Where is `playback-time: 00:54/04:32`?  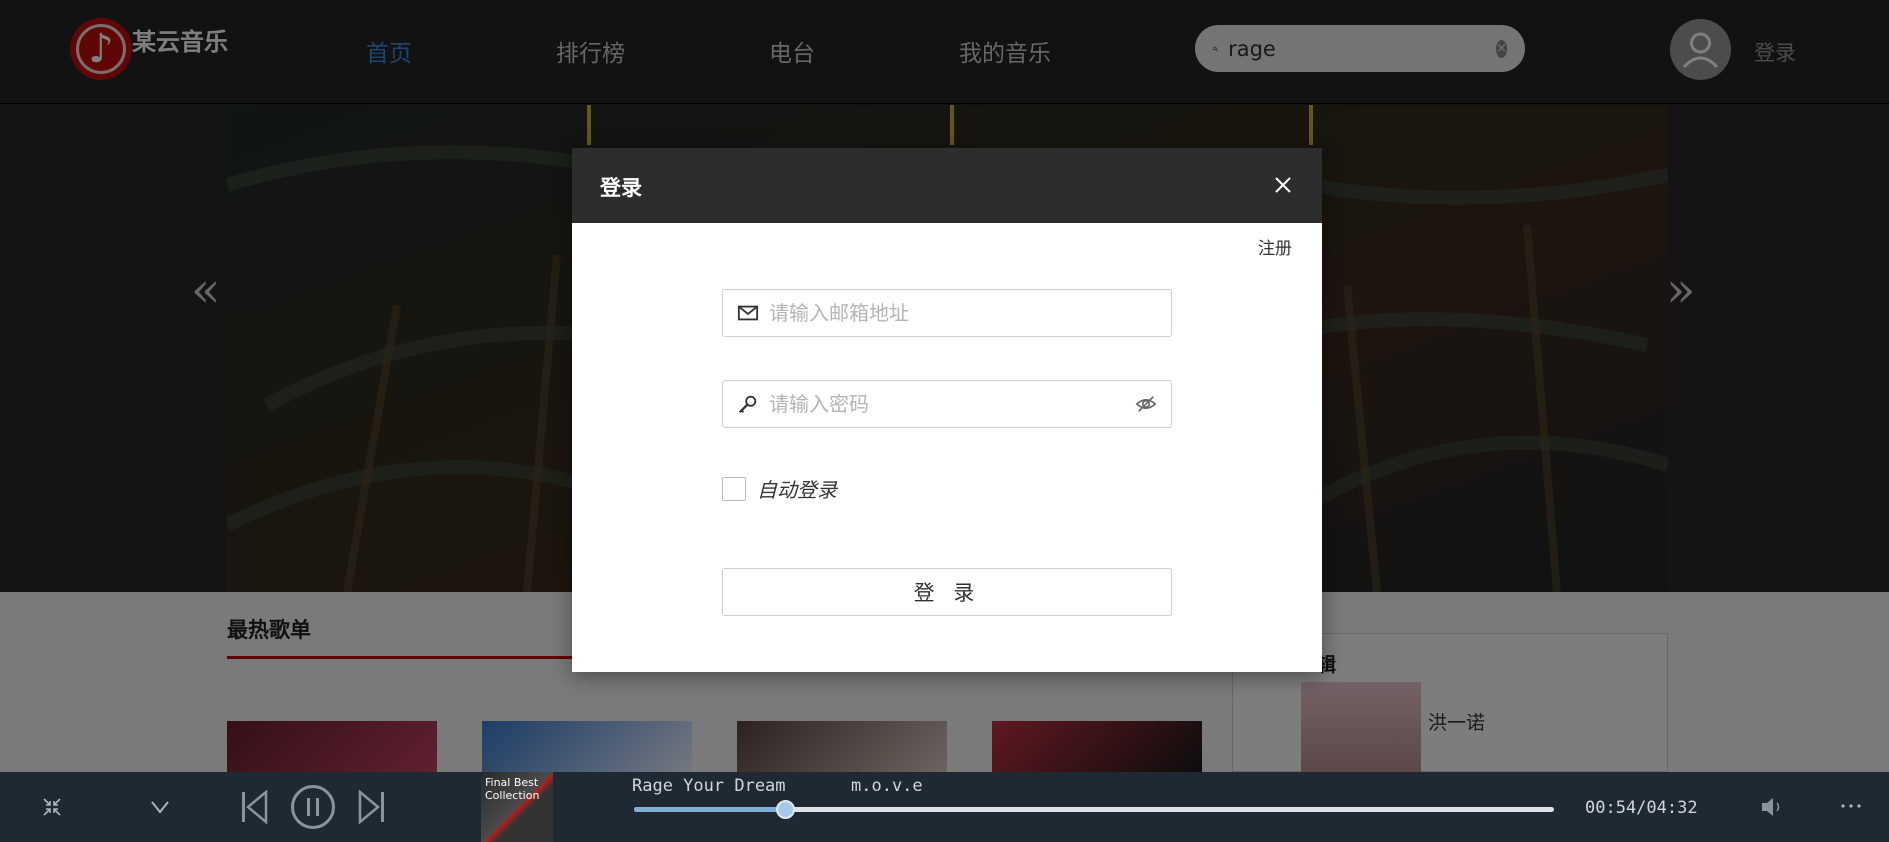
playback-time: 00:54/04:32 is located at coordinates (1641, 808).